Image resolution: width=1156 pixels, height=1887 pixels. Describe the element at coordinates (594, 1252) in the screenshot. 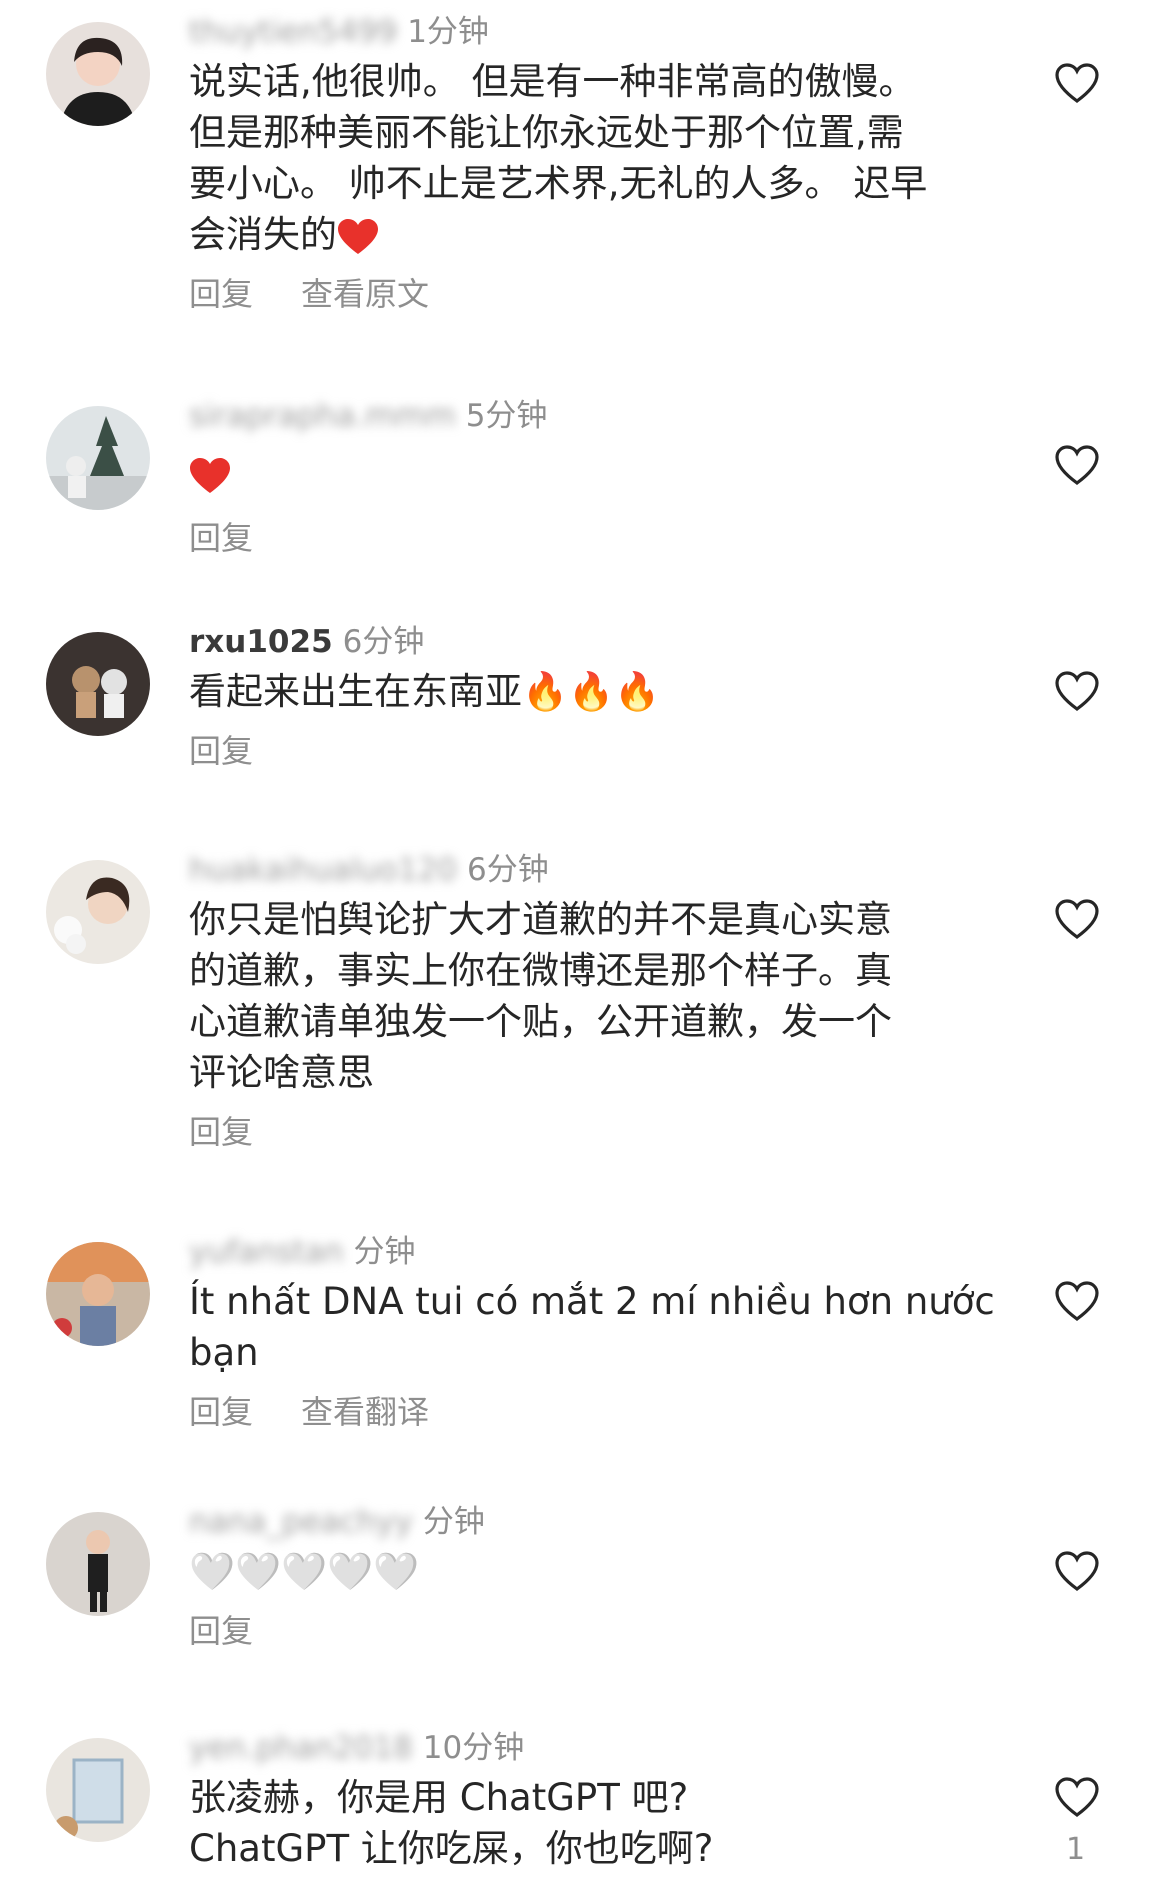

I see `comment-meta: yufanstan 分钟` at that location.